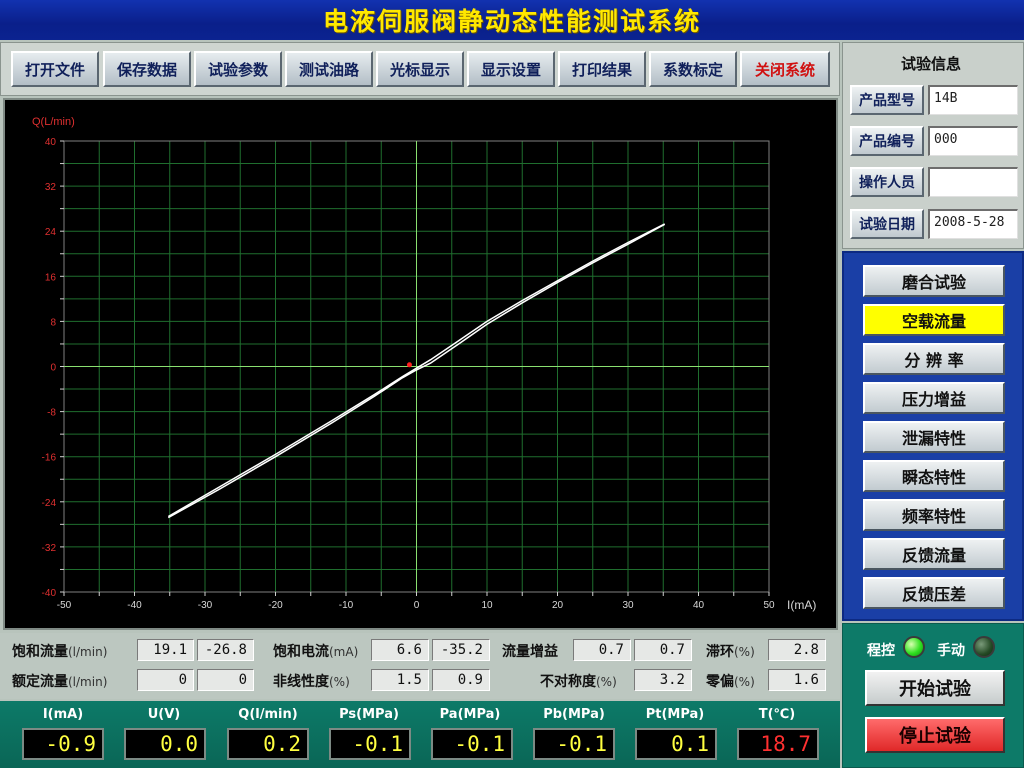 Image resolution: width=1024 pixels, height=768 pixels. I want to click on x-tick-label: -40, so click(134, 605).